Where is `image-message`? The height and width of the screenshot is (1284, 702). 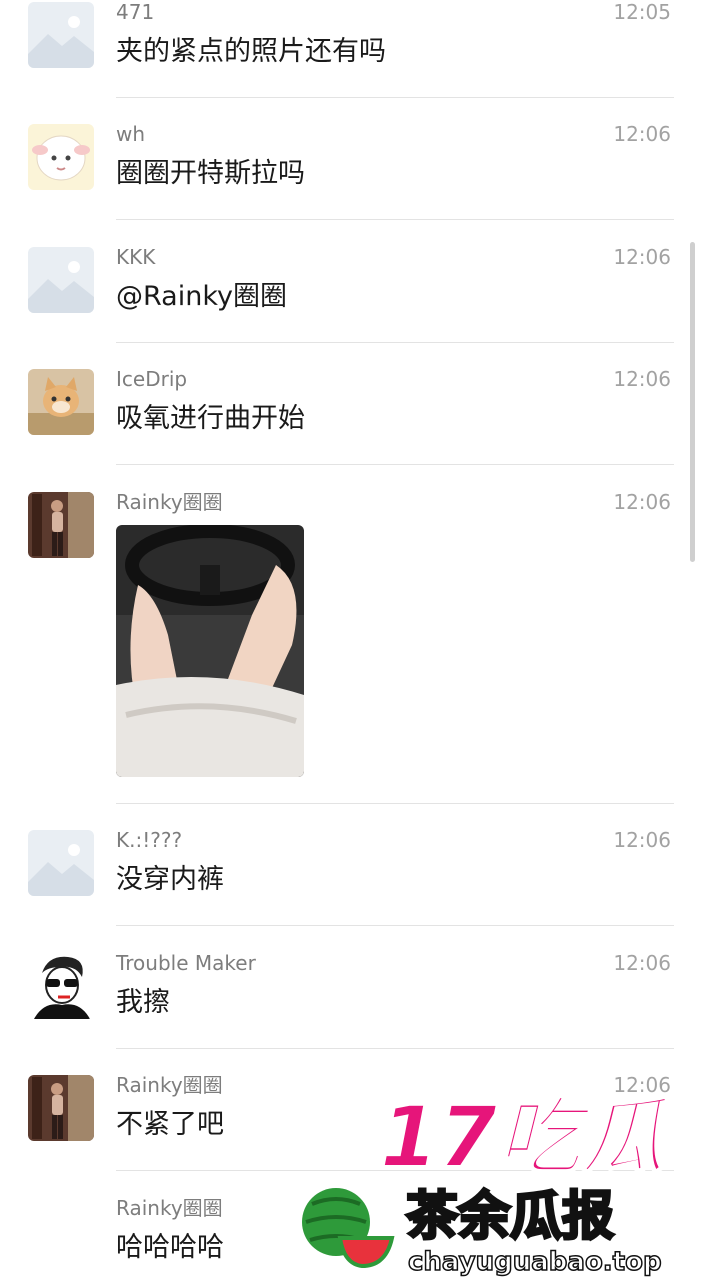 image-message is located at coordinates (210, 651).